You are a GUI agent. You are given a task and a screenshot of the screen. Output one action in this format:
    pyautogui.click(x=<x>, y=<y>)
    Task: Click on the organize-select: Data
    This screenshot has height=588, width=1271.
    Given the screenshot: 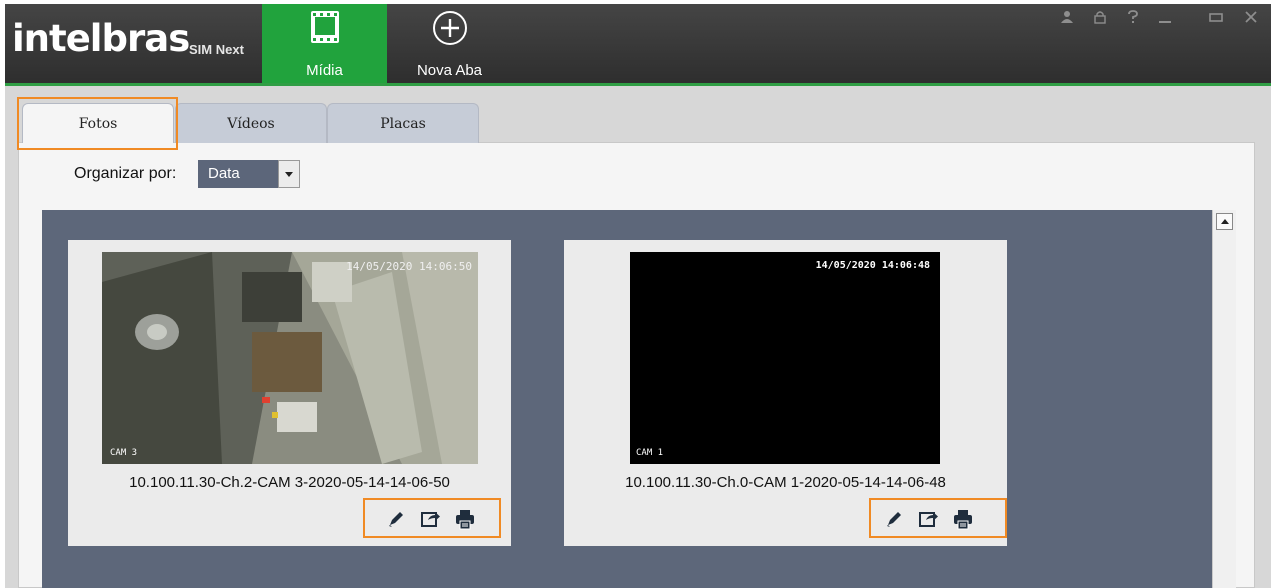 What is the action you would take?
    pyautogui.click(x=249, y=174)
    